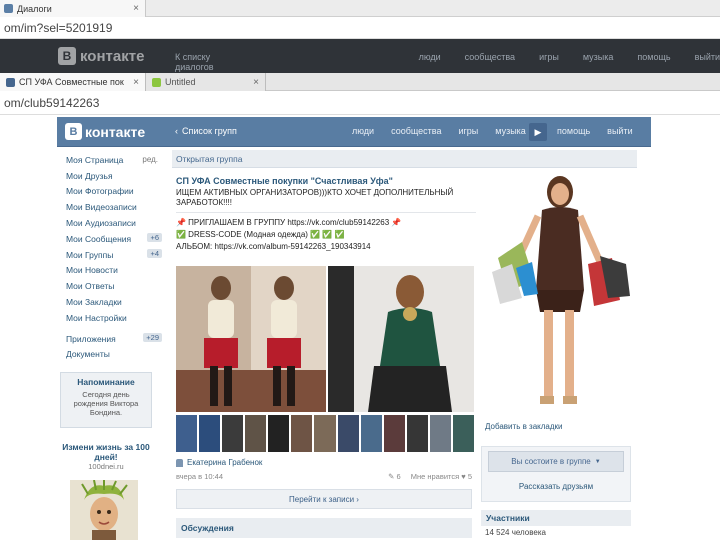 The image size is (720, 540). I want to click on chevron-left-icon: ‹, so click(176, 131).